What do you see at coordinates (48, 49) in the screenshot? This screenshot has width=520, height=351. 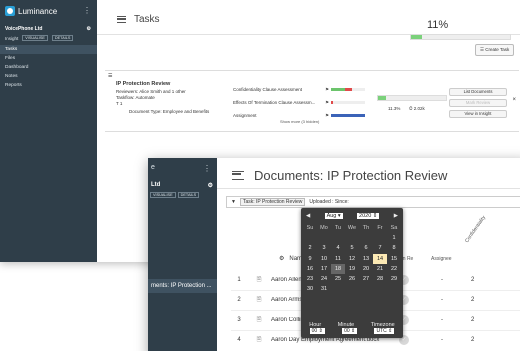 I see `sidebar-item-tasks: Tasks` at bounding box center [48, 49].